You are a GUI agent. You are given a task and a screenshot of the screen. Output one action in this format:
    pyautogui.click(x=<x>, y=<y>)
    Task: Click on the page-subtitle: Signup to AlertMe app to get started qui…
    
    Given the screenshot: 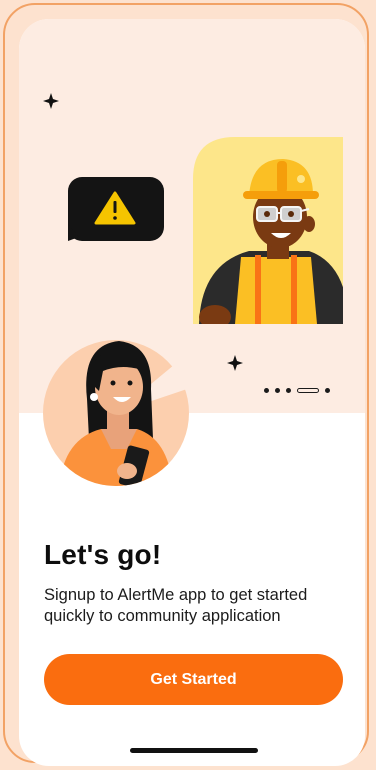 What is the action you would take?
    pyautogui.click(x=176, y=605)
    